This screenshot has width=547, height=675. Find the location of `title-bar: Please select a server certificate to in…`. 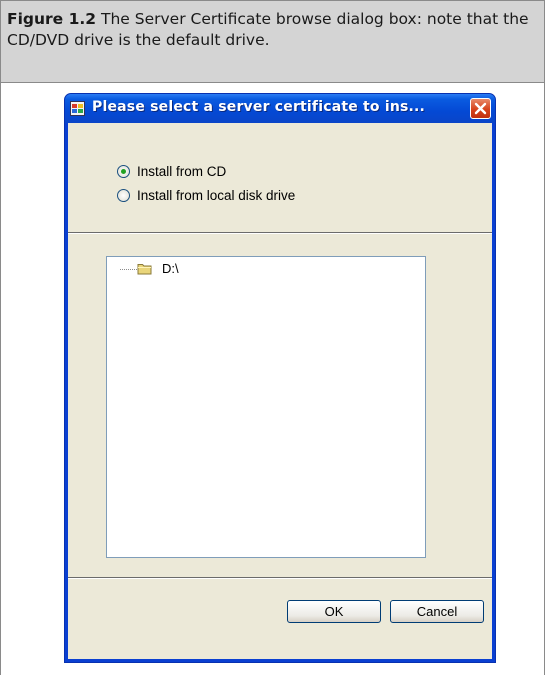

title-bar: Please select a server certificate to in… is located at coordinates (280, 108).